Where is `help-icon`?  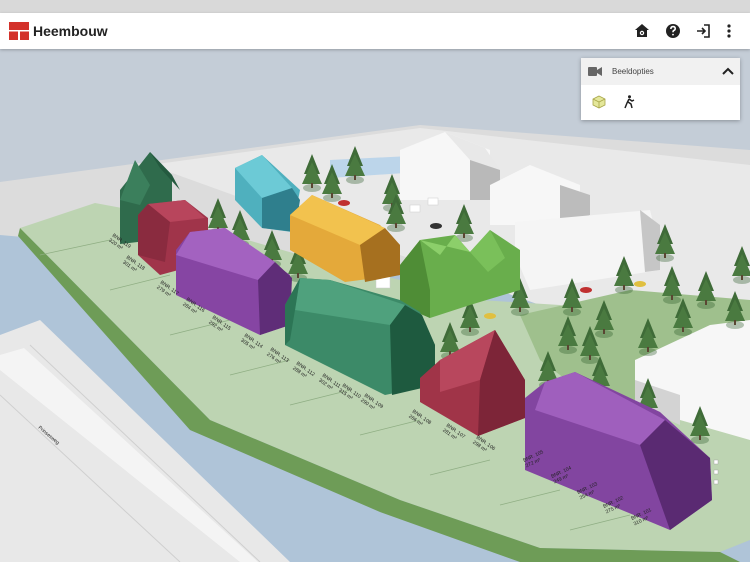 help-icon is located at coordinates (673, 31).